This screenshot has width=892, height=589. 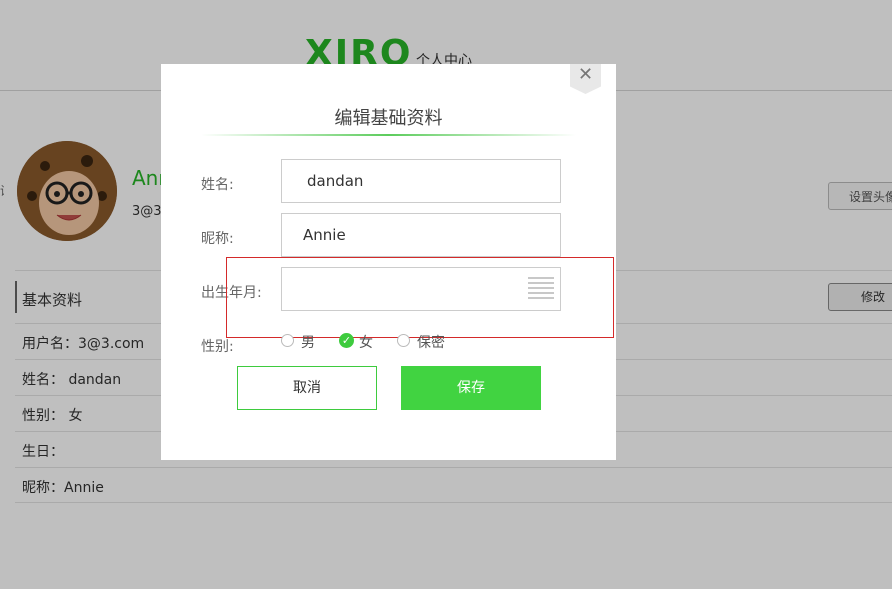 What do you see at coordinates (366, 343) in the screenshot?
I see `gender-option-label: 女` at bounding box center [366, 343].